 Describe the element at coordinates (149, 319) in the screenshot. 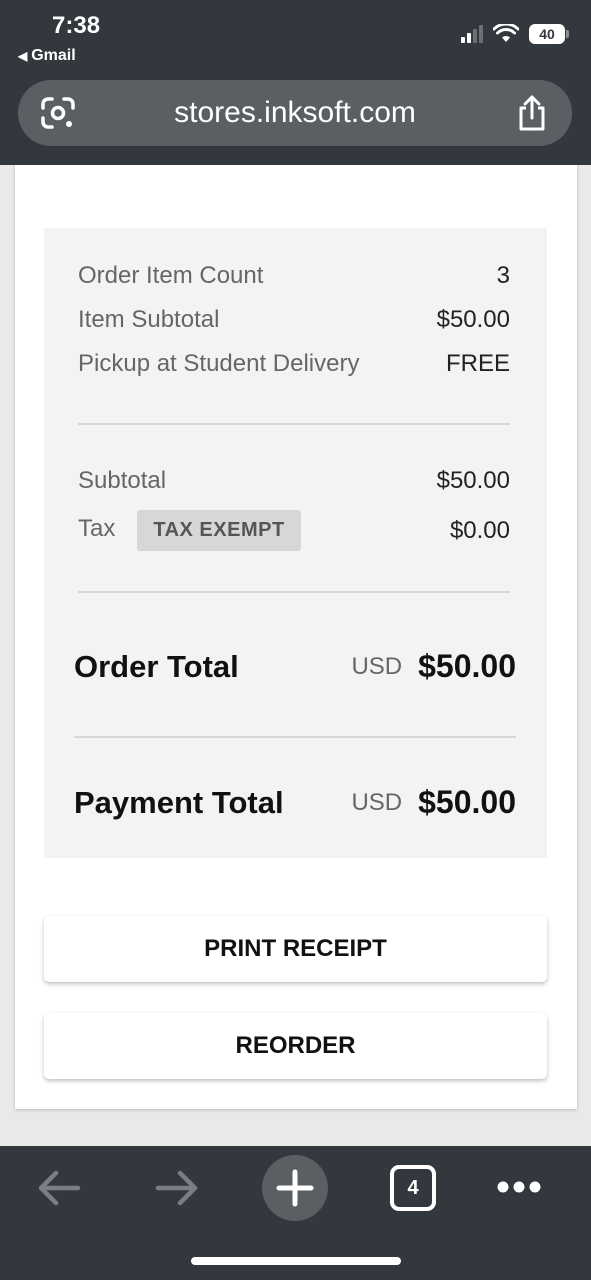

I see `item-subtotal-label: Item Subtotal` at that location.